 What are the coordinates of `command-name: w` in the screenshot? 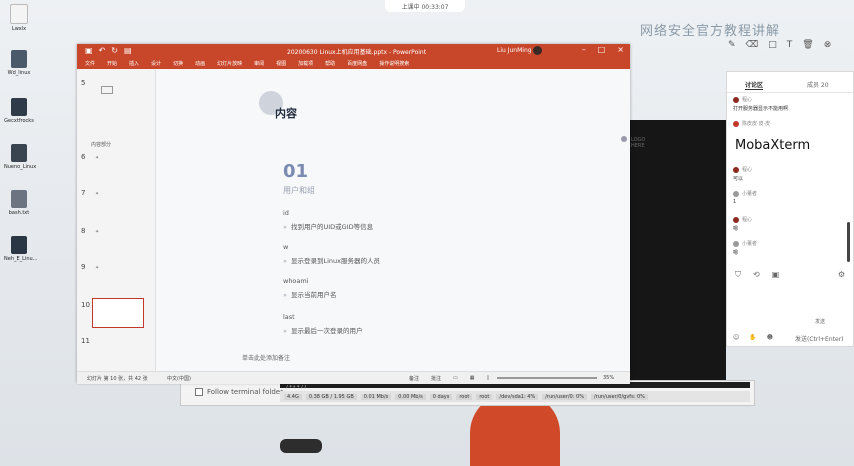 It's located at (285, 247).